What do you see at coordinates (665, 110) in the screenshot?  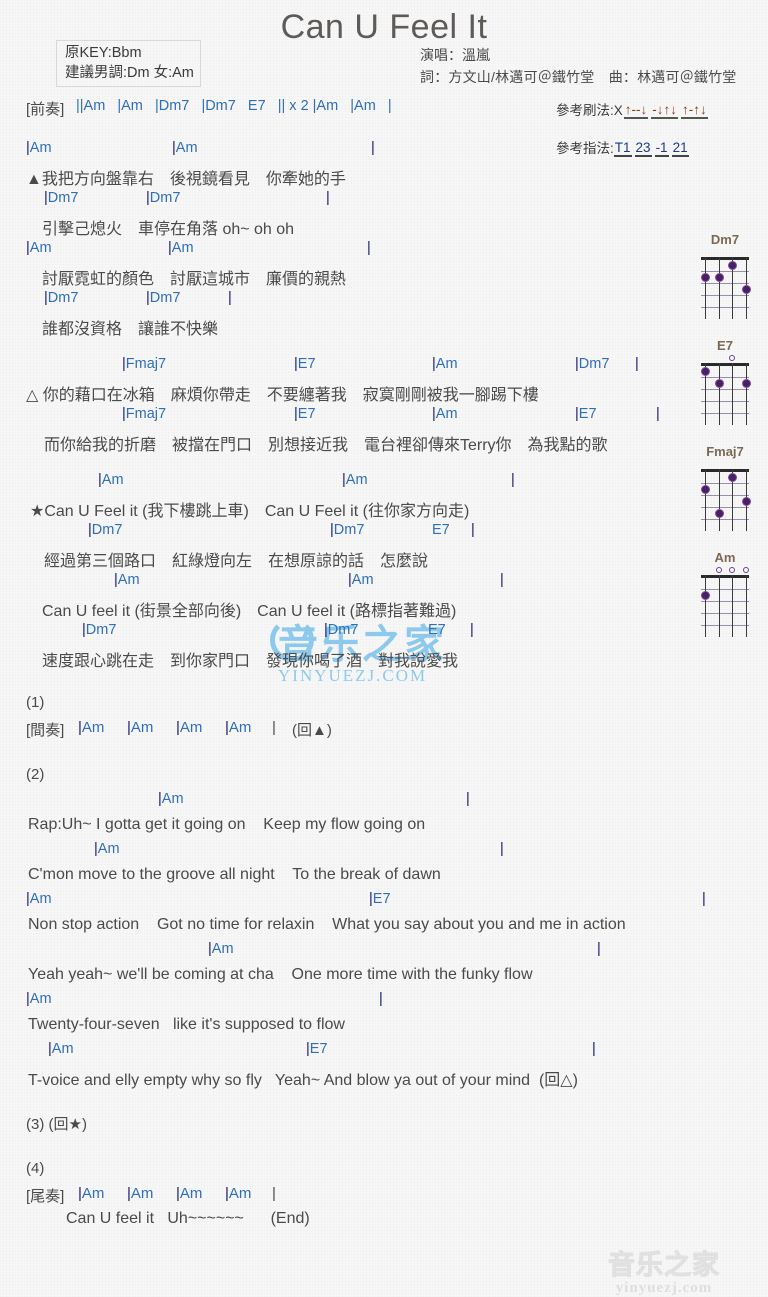 I see `strum-pattern: ↑--↓ -↓↑↓ ↑-↑↓` at bounding box center [665, 110].